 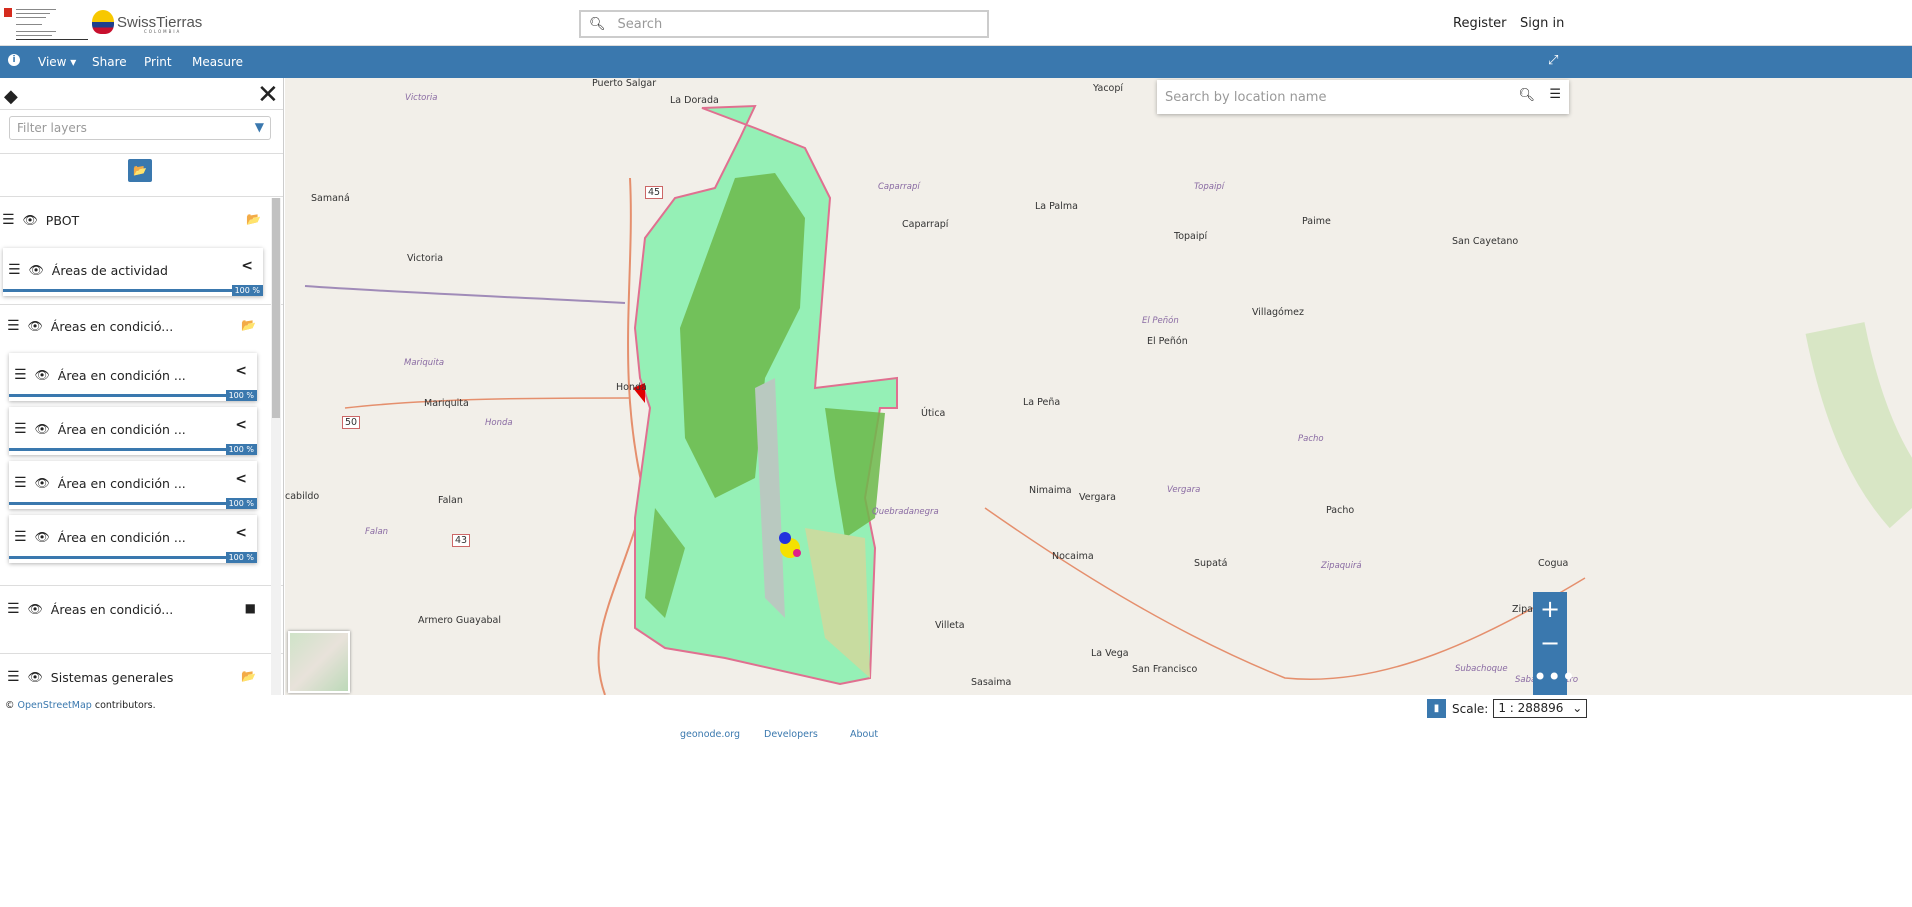 What do you see at coordinates (302, 496) in the screenshot?
I see `map-label: cabildo` at bounding box center [302, 496].